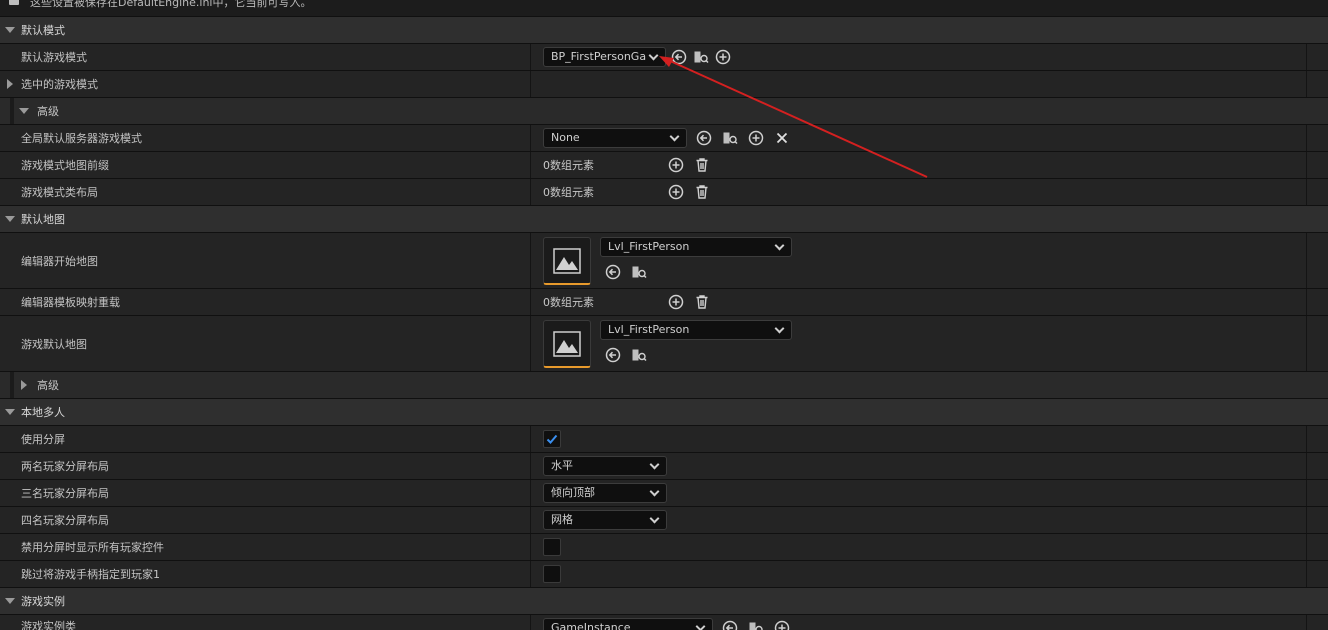 This screenshot has height=630, width=1328. What do you see at coordinates (14, 2) in the screenshot?
I see `lock-icon` at bounding box center [14, 2].